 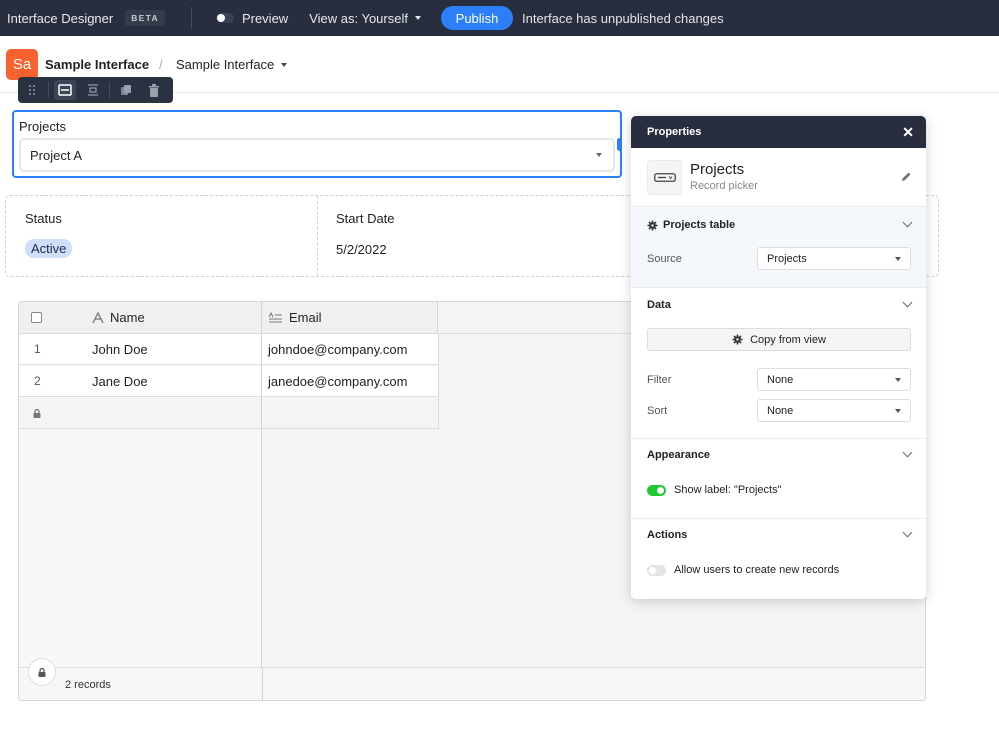 What do you see at coordinates (724, 186) in the screenshot?
I see `element-type: Record picker` at bounding box center [724, 186].